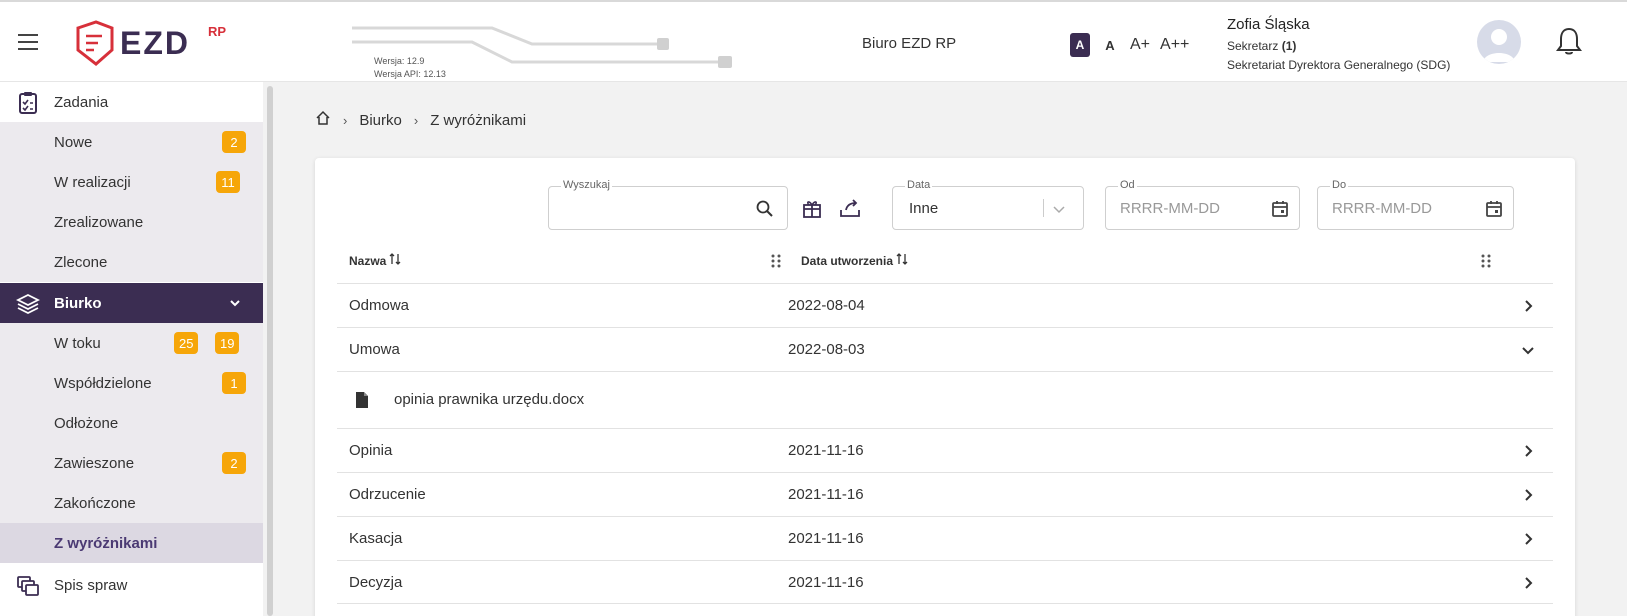  What do you see at coordinates (1140, 45) in the screenshot?
I see `font-size-large-button: A+` at bounding box center [1140, 45].